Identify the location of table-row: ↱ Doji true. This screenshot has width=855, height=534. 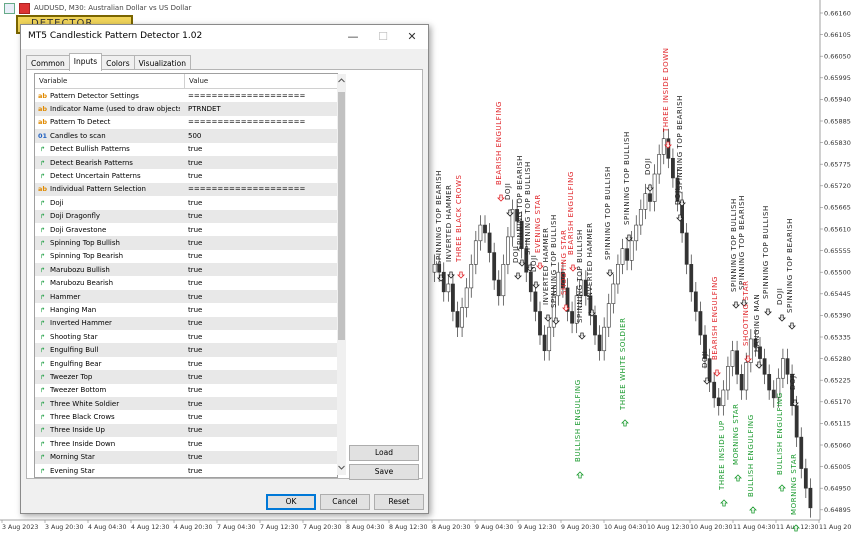
(186, 202).